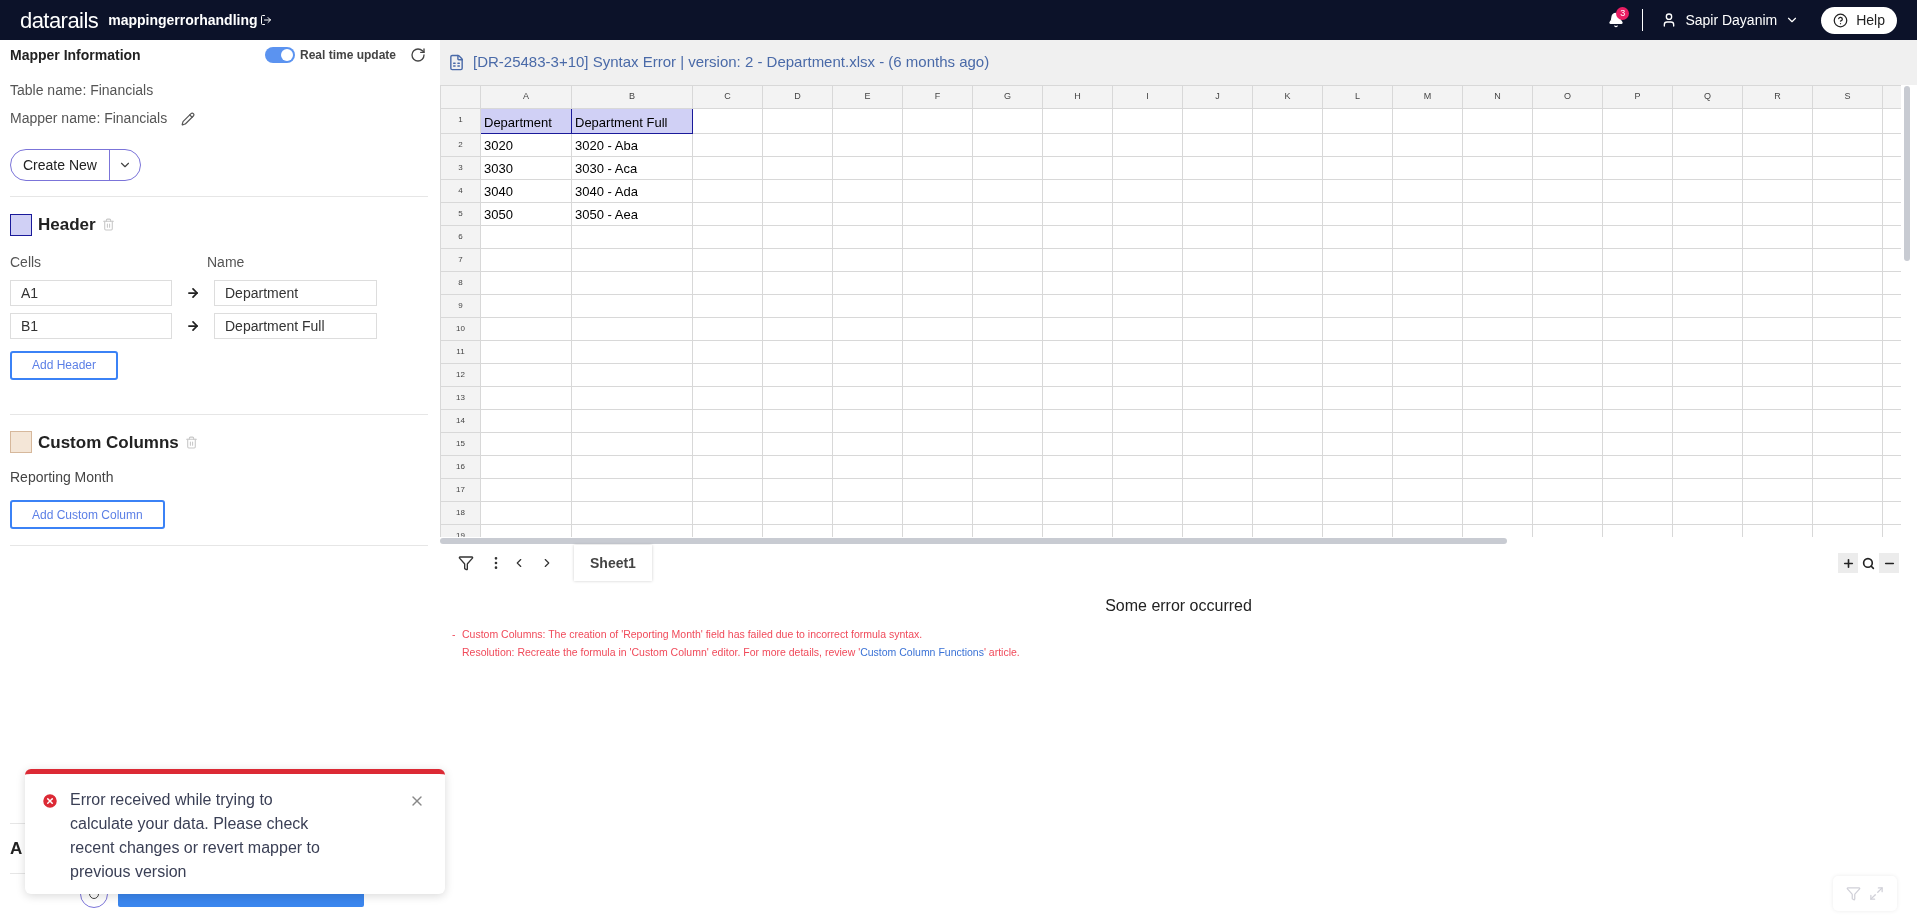 Image resolution: width=1917 pixels, height=917 pixels. What do you see at coordinates (1868, 563) in the screenshot?
I see `search-icon` at bounding box center [1868, 563].